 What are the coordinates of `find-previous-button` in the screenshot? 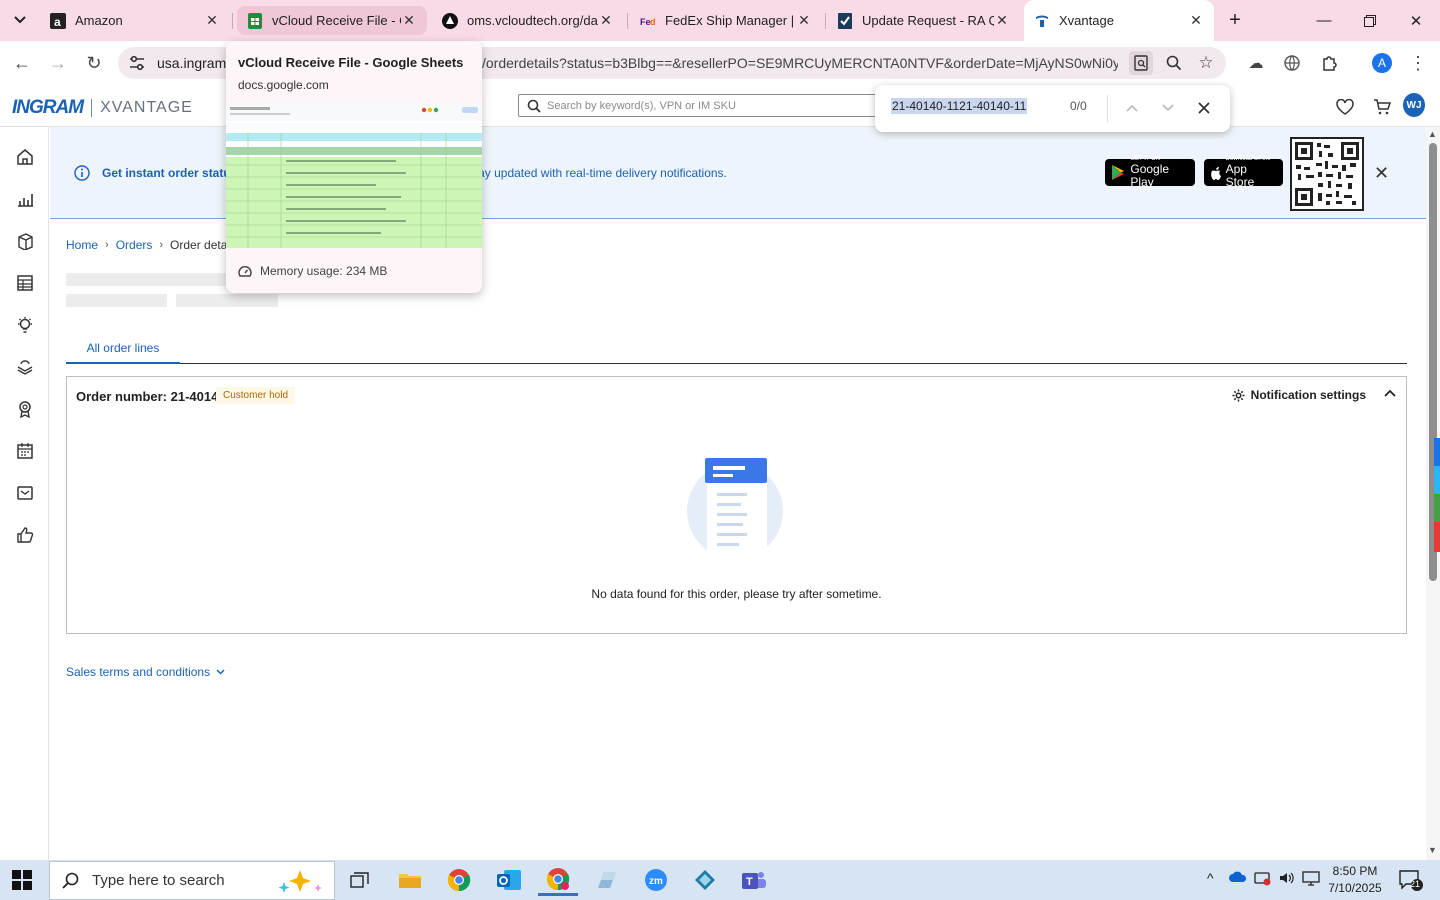 It's located at (1132, 108).